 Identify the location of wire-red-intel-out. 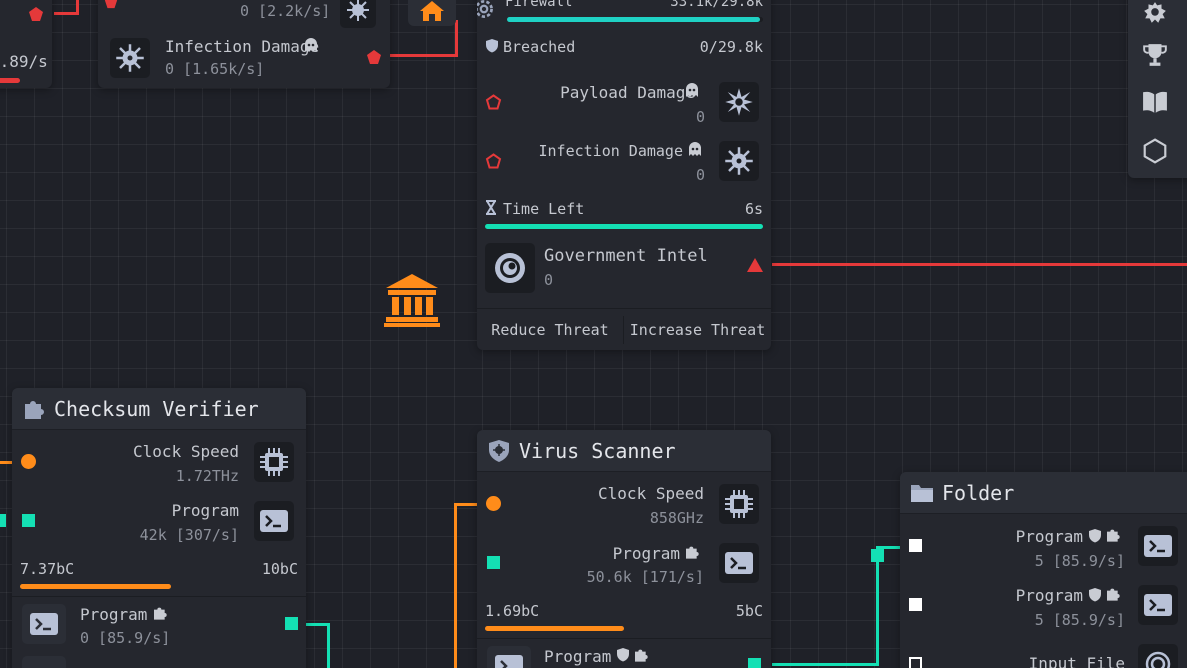
(979, 264).